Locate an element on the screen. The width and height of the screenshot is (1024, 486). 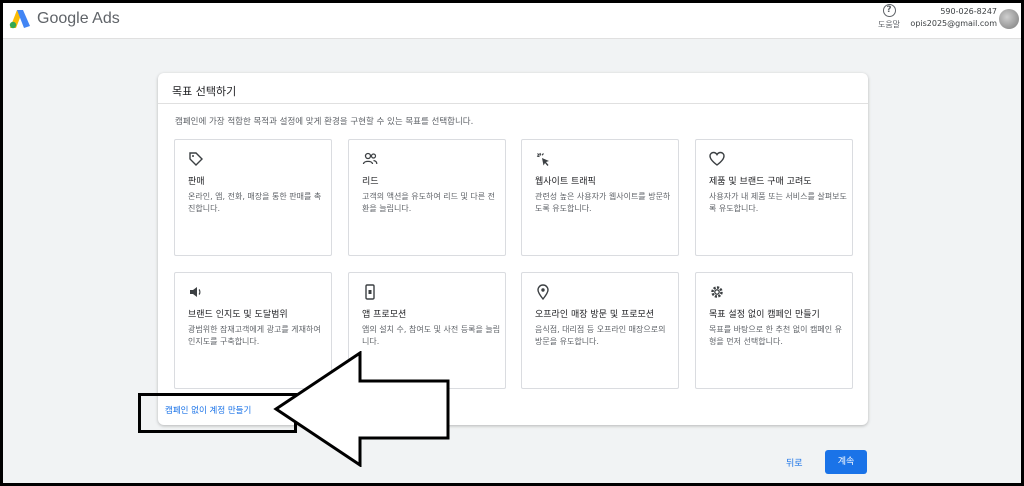
panel-title: 목표 선택하기 is located at coordinates (204, 91).